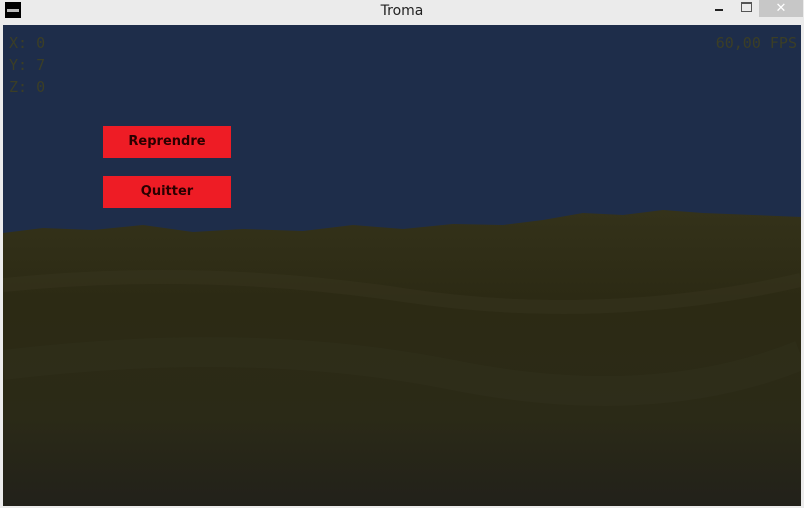  I want to click on window-title: Troma, so click(402, 11).